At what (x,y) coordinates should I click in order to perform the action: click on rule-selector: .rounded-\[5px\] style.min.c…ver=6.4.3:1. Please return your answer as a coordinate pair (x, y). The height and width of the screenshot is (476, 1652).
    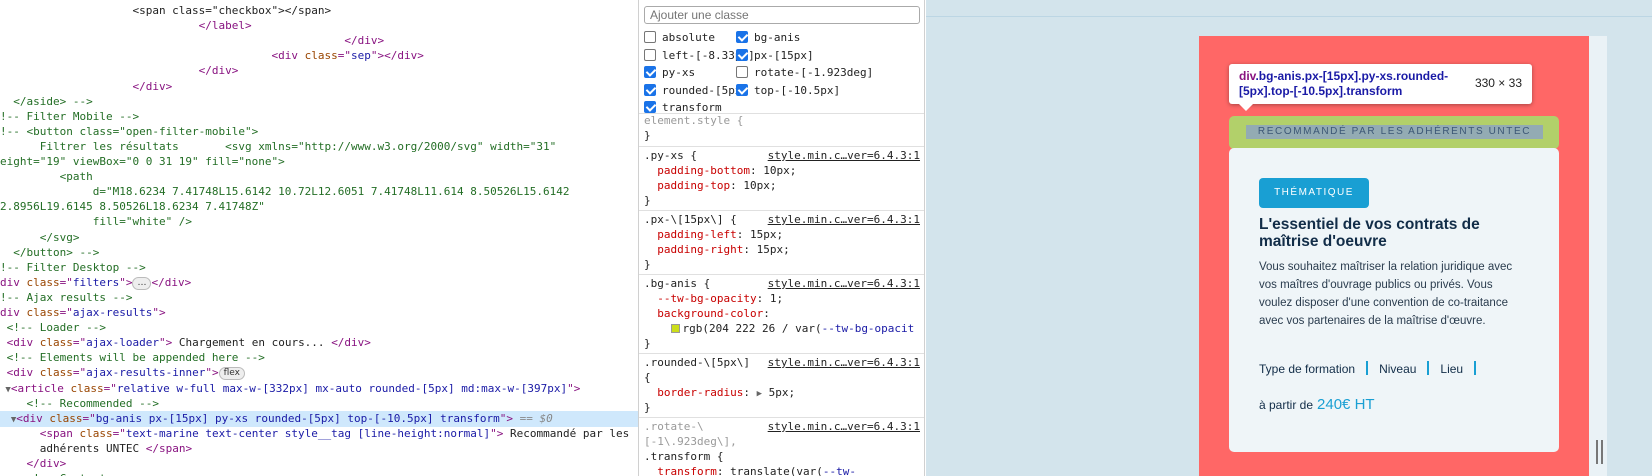
    Looking at the image, I should click on (783, 362).